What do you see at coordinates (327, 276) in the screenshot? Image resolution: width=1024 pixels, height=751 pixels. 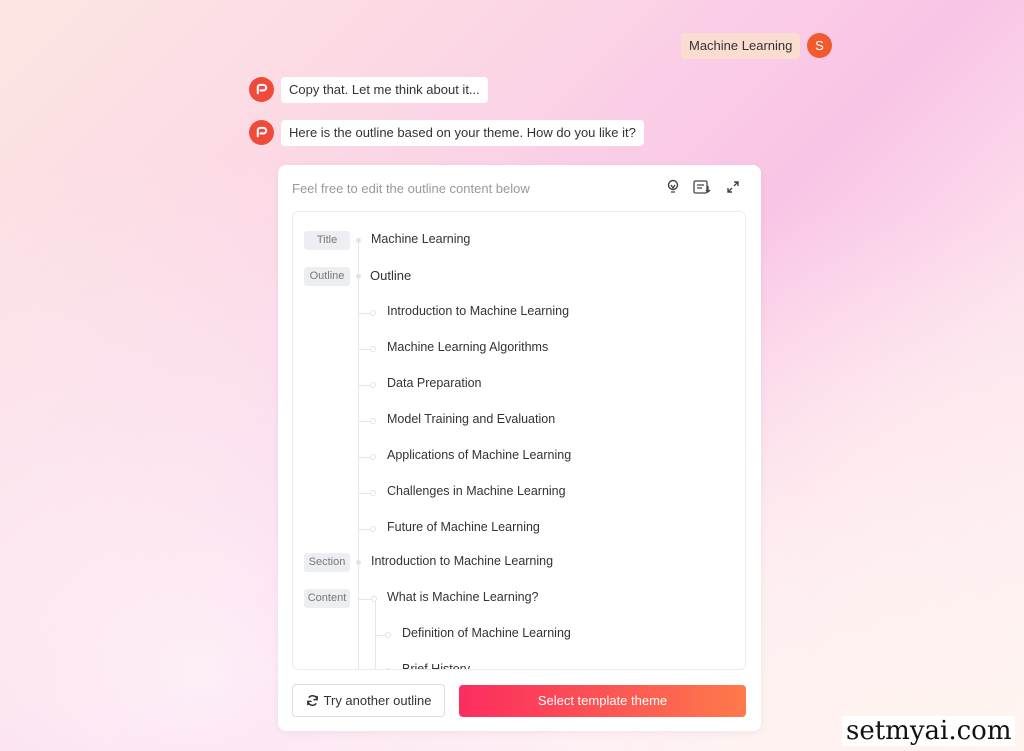 I see `outline-tag: Outline` at bounding box center [327, 276].